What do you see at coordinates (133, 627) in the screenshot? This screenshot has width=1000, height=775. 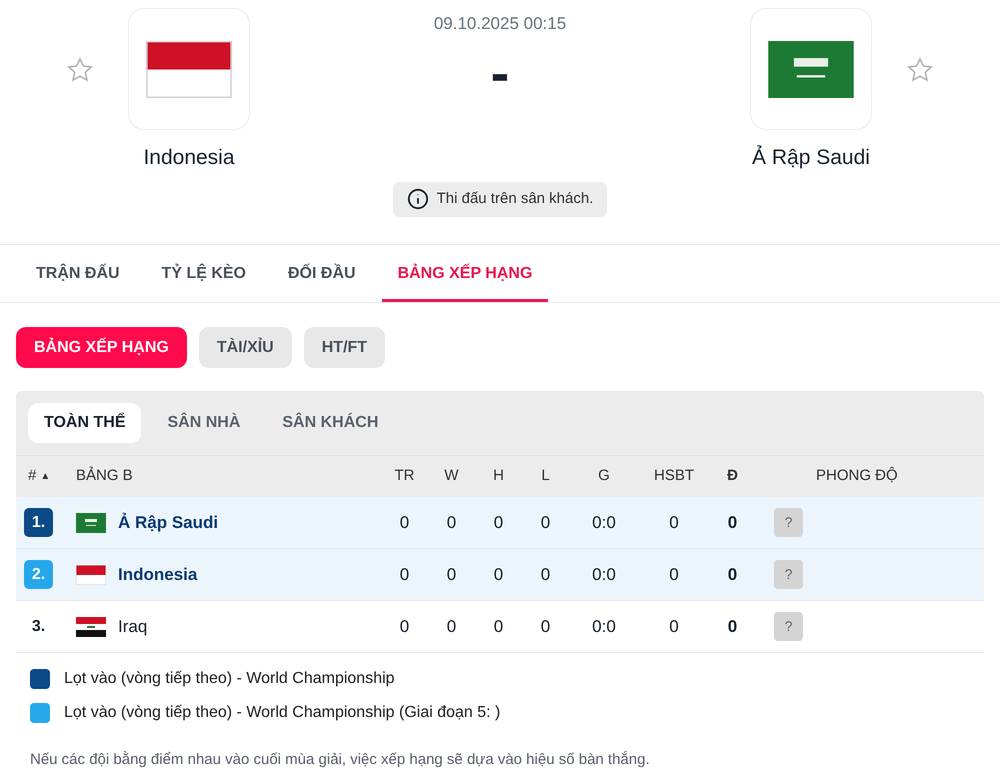 I see `team-name: Iraq` at bounding box center [133, 627].